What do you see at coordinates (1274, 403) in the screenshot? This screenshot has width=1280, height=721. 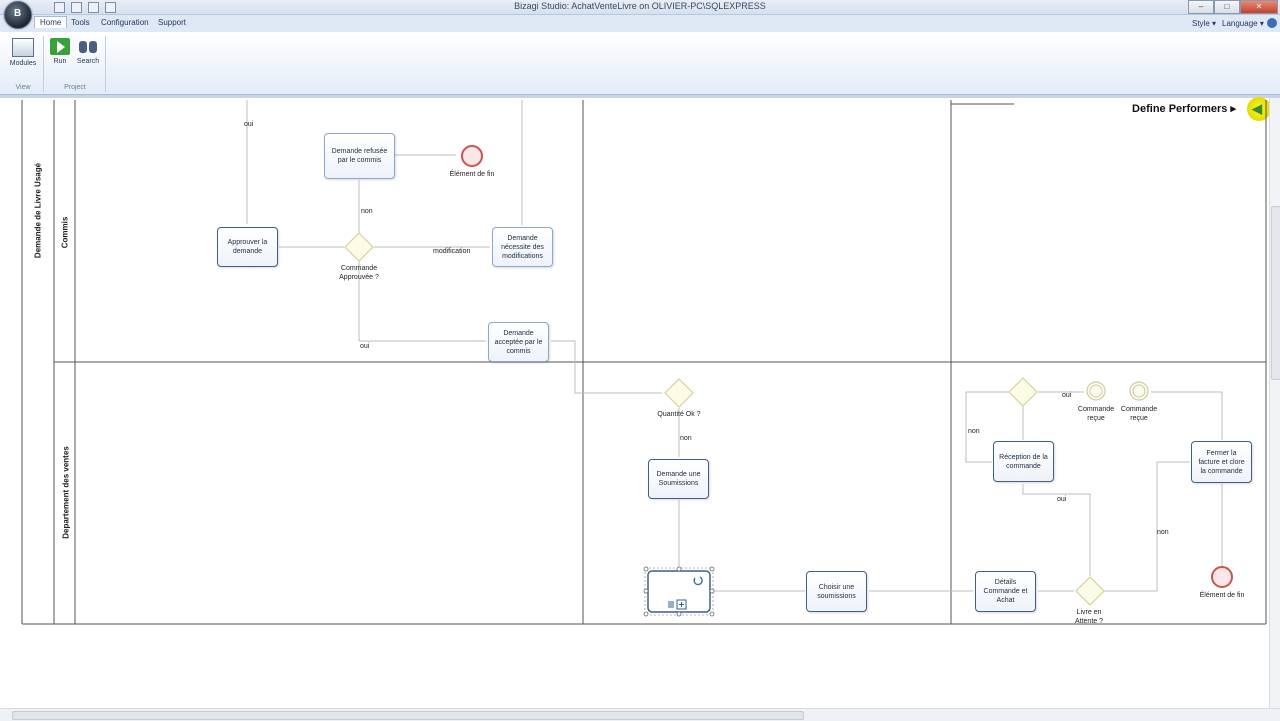 I see `vertical-scrollbar` at bounding box center [1274, 403].